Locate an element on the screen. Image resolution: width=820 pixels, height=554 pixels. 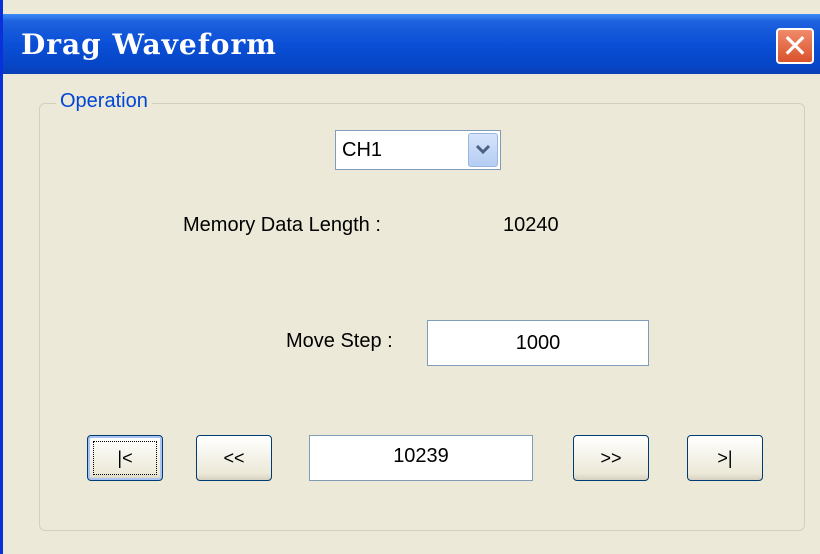
next-button: >> is located at coordinates (611, 458).